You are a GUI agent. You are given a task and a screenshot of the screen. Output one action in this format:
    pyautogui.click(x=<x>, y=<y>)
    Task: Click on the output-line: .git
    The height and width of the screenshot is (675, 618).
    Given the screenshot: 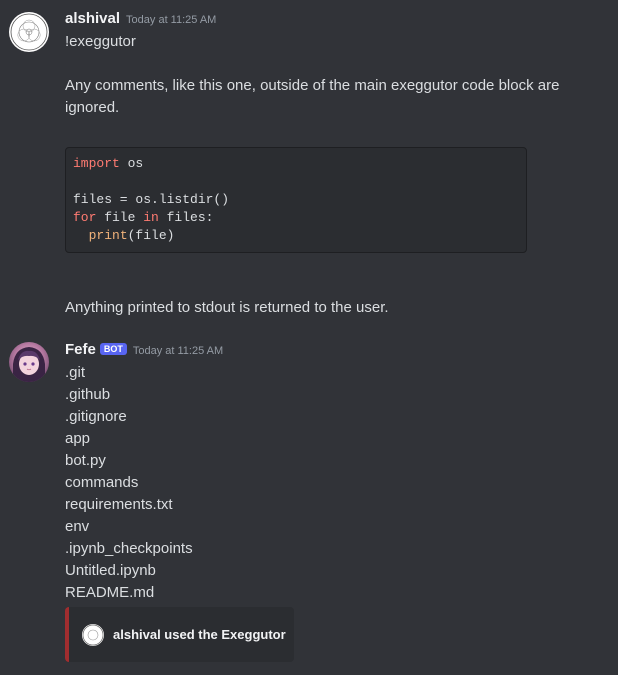 What is the action you would take?
    pyautogui.click(x=75, y=372)
    